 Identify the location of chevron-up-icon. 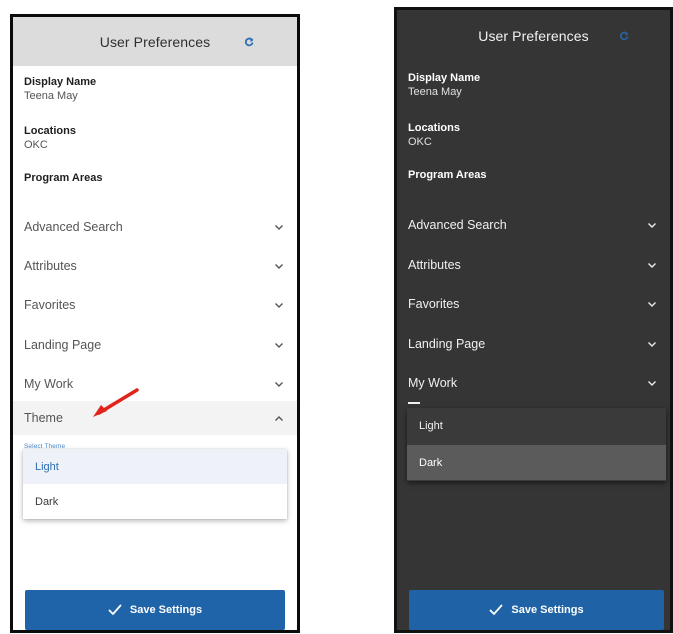
(279, 418).